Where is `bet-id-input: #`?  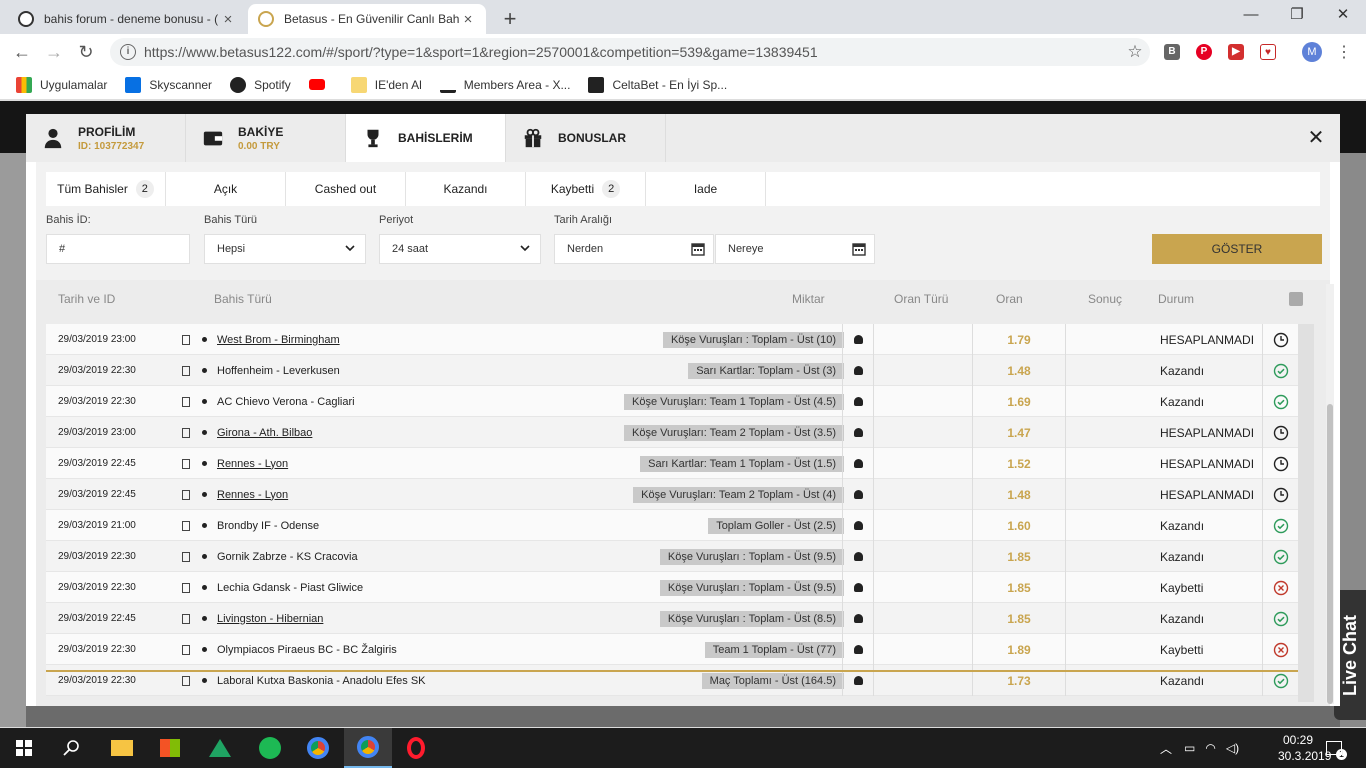
bet-id-input: # is located at coordinates (118, 249).